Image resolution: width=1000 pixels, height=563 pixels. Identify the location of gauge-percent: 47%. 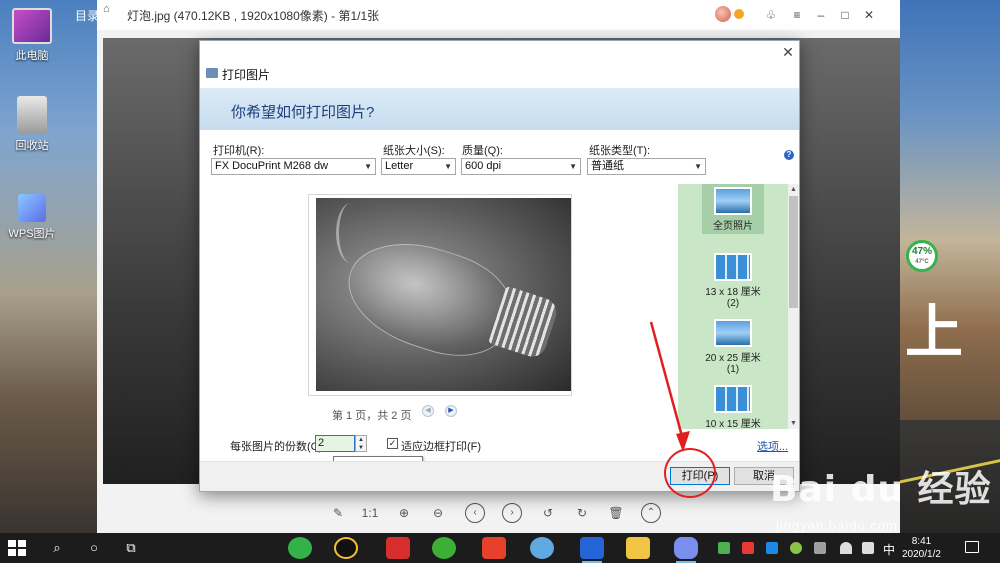
(921, 251).